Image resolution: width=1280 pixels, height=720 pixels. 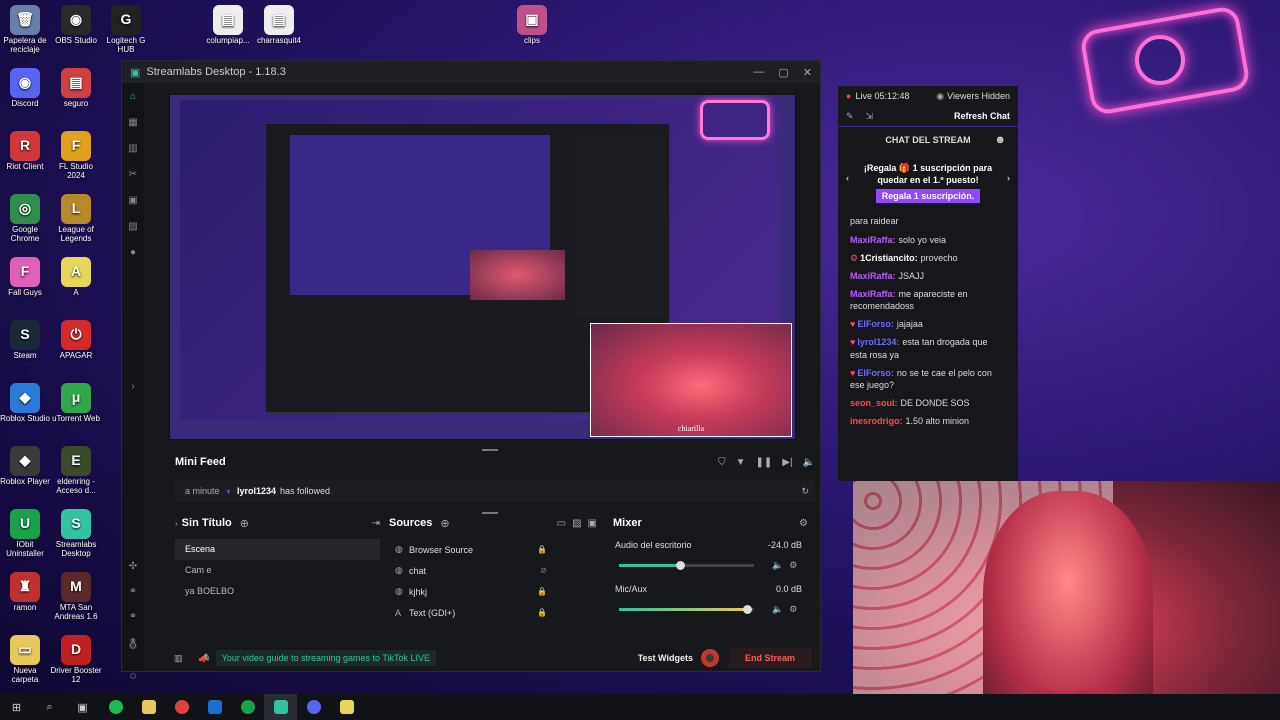 What do you see at coordinates (247, 707) in the screenshot?
I see `uninstaller-icon` at bounding box center [247, 707].